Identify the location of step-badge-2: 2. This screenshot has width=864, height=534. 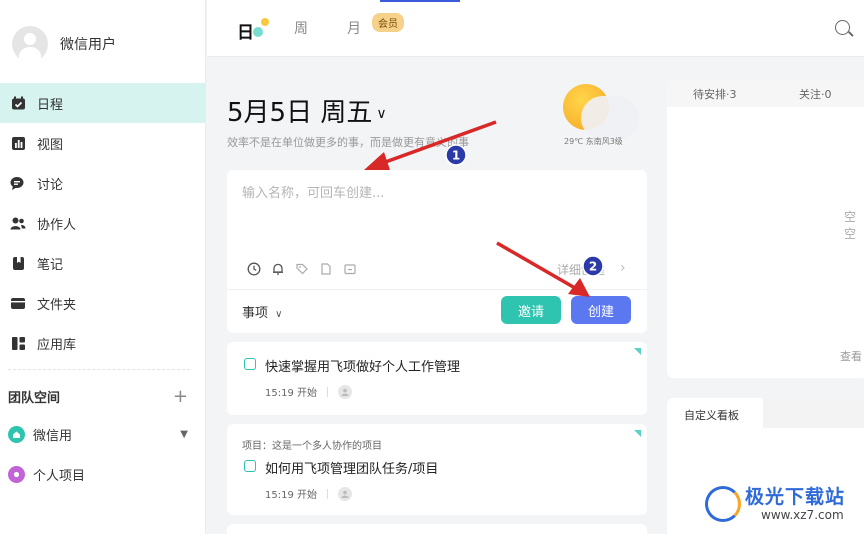
(593, 266).